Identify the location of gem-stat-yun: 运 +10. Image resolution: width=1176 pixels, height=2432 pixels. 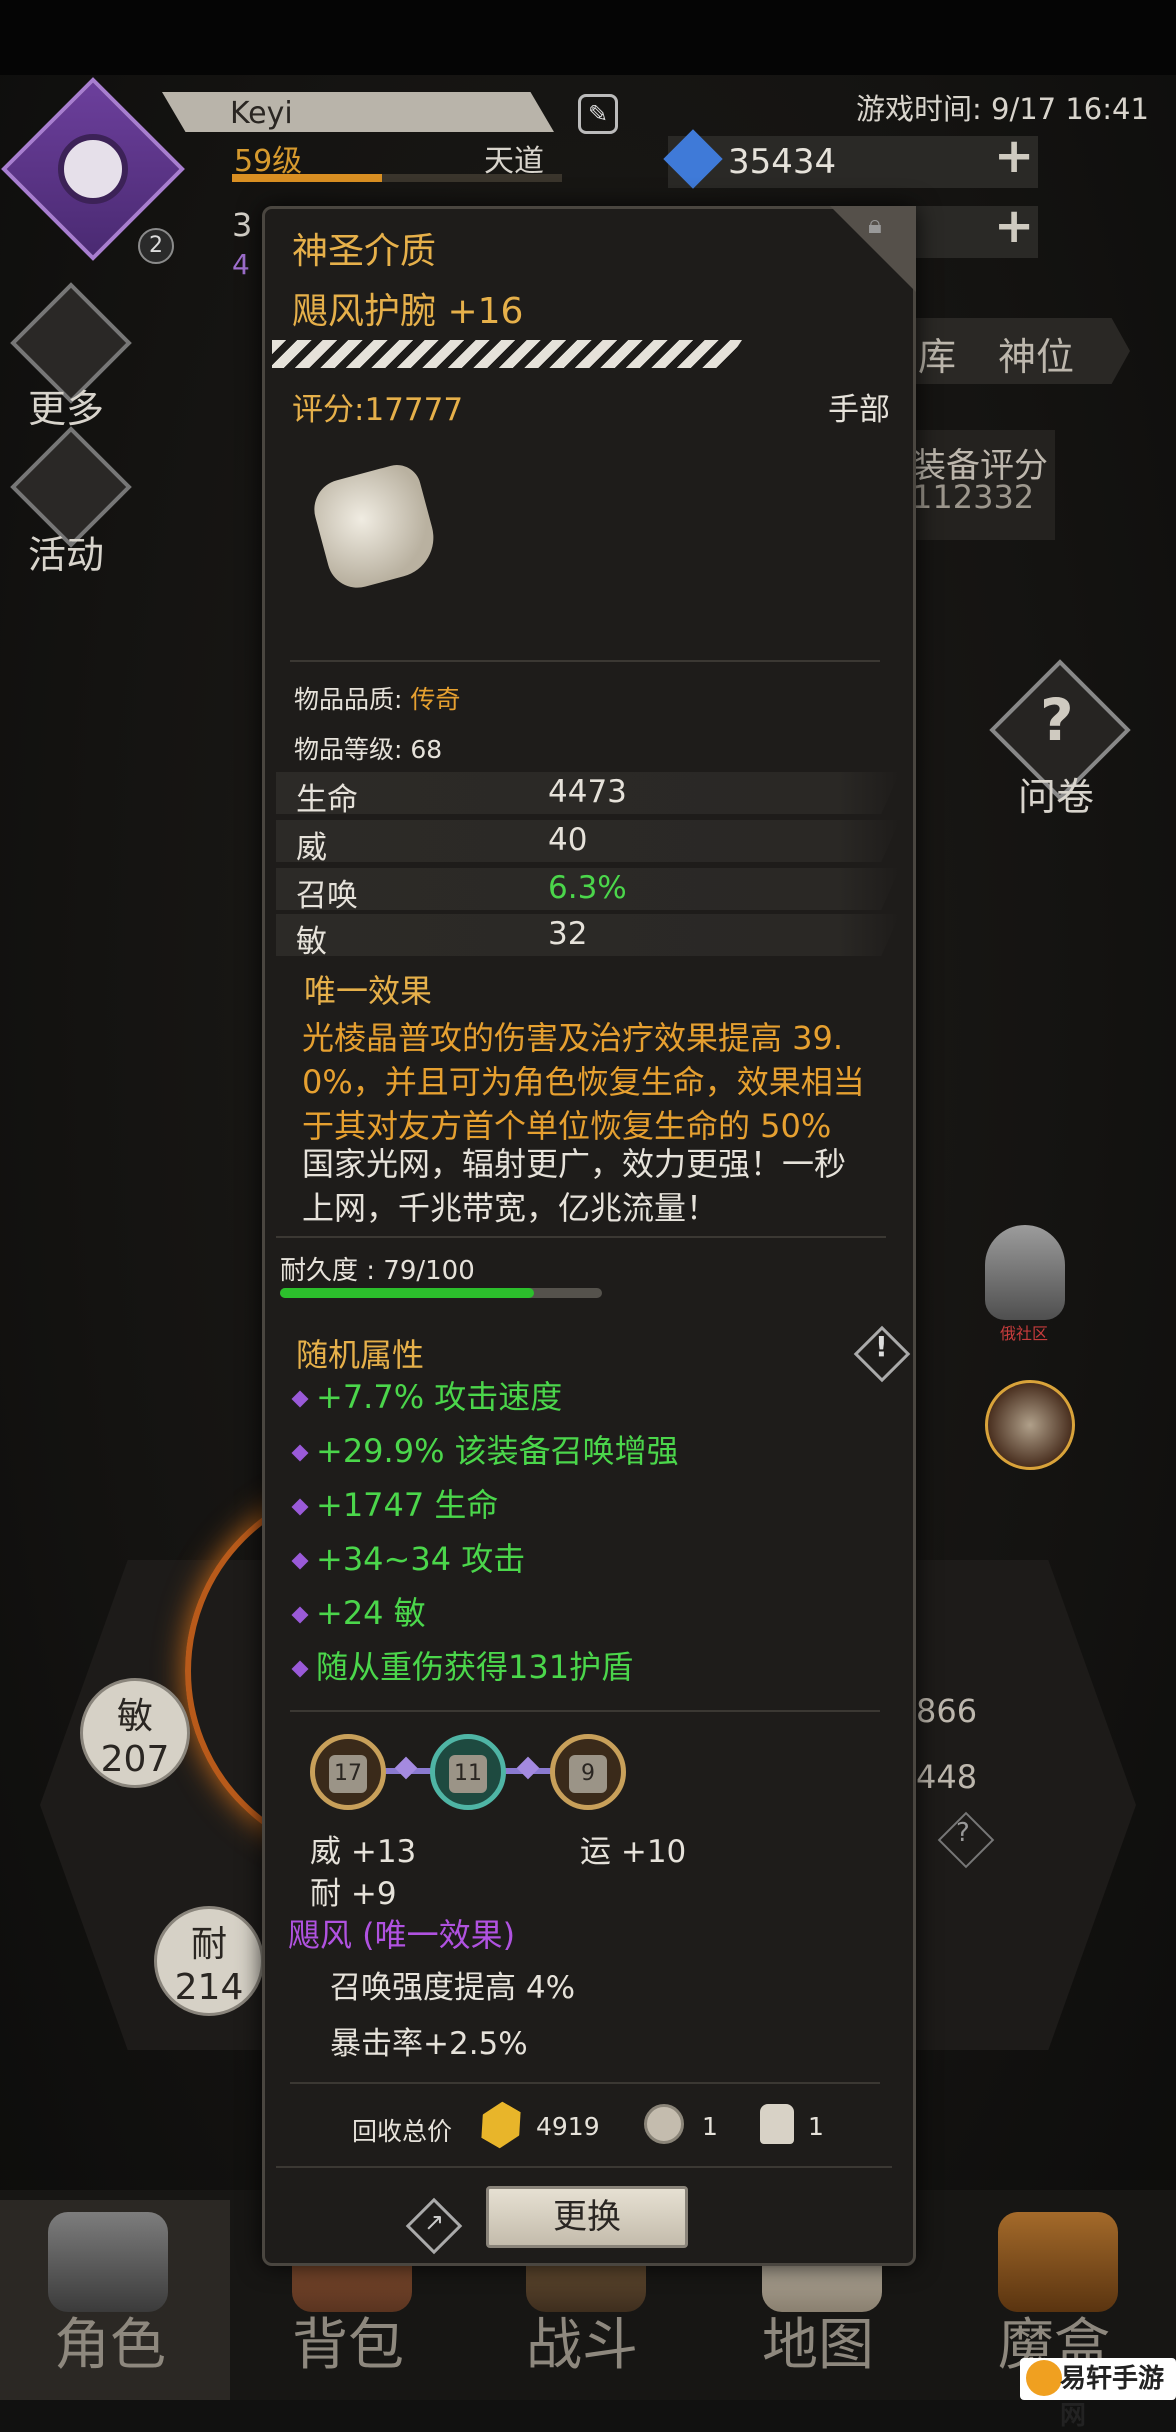
(633, 1852).